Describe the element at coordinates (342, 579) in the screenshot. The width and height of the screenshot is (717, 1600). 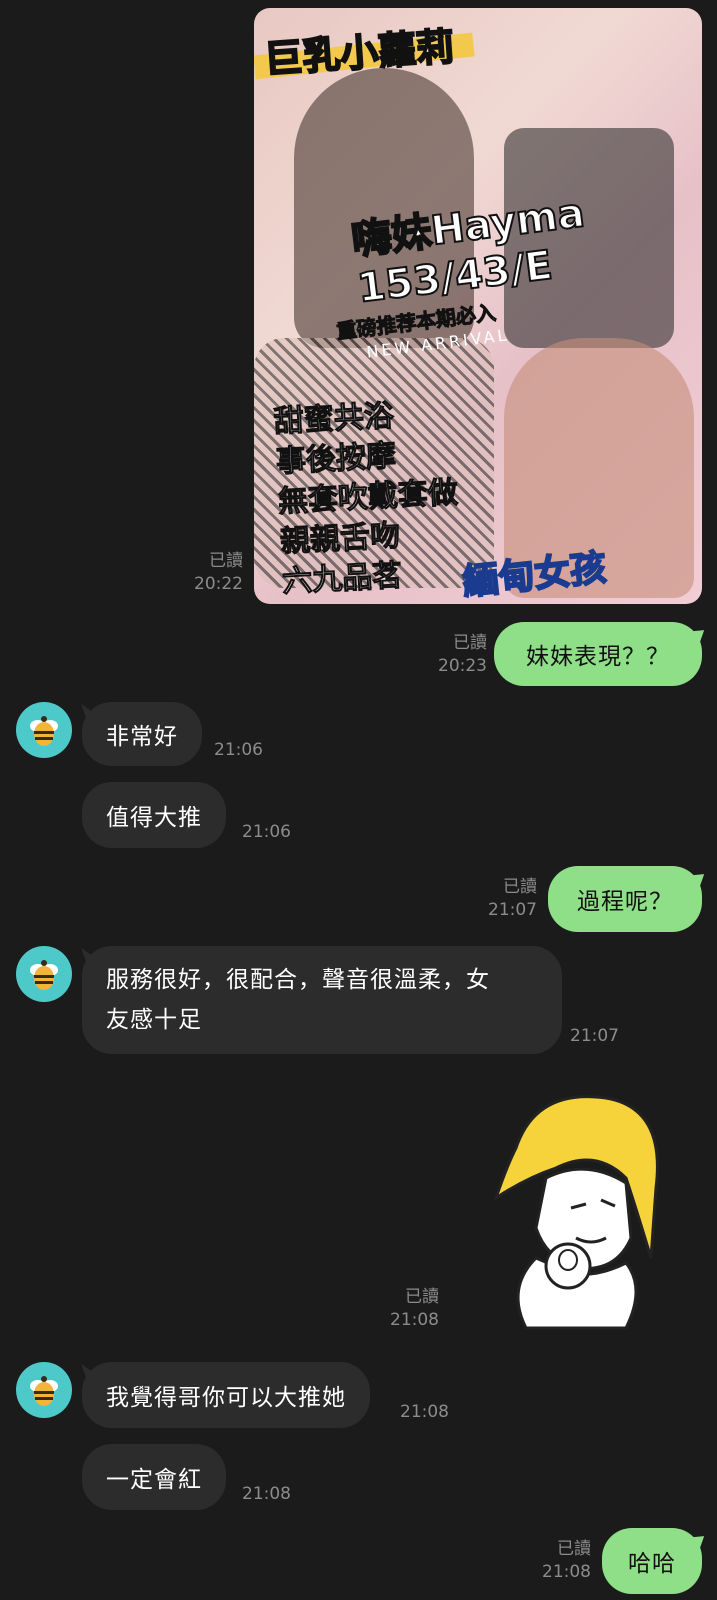
I see `service-item: 六九品茗` at that location.